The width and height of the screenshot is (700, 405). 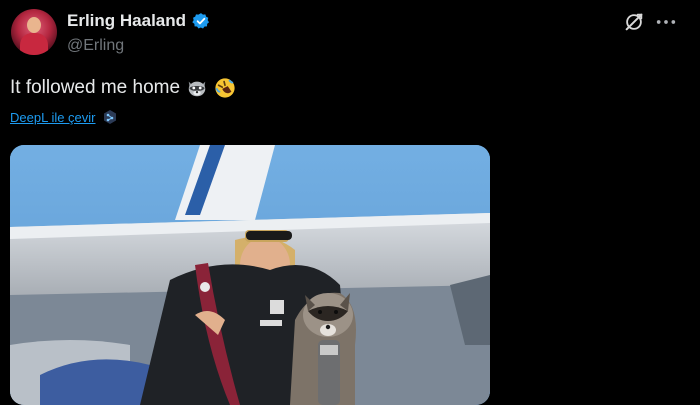 I want to click on tweet-text-row: It followed me home, so click(x=123, y=88).